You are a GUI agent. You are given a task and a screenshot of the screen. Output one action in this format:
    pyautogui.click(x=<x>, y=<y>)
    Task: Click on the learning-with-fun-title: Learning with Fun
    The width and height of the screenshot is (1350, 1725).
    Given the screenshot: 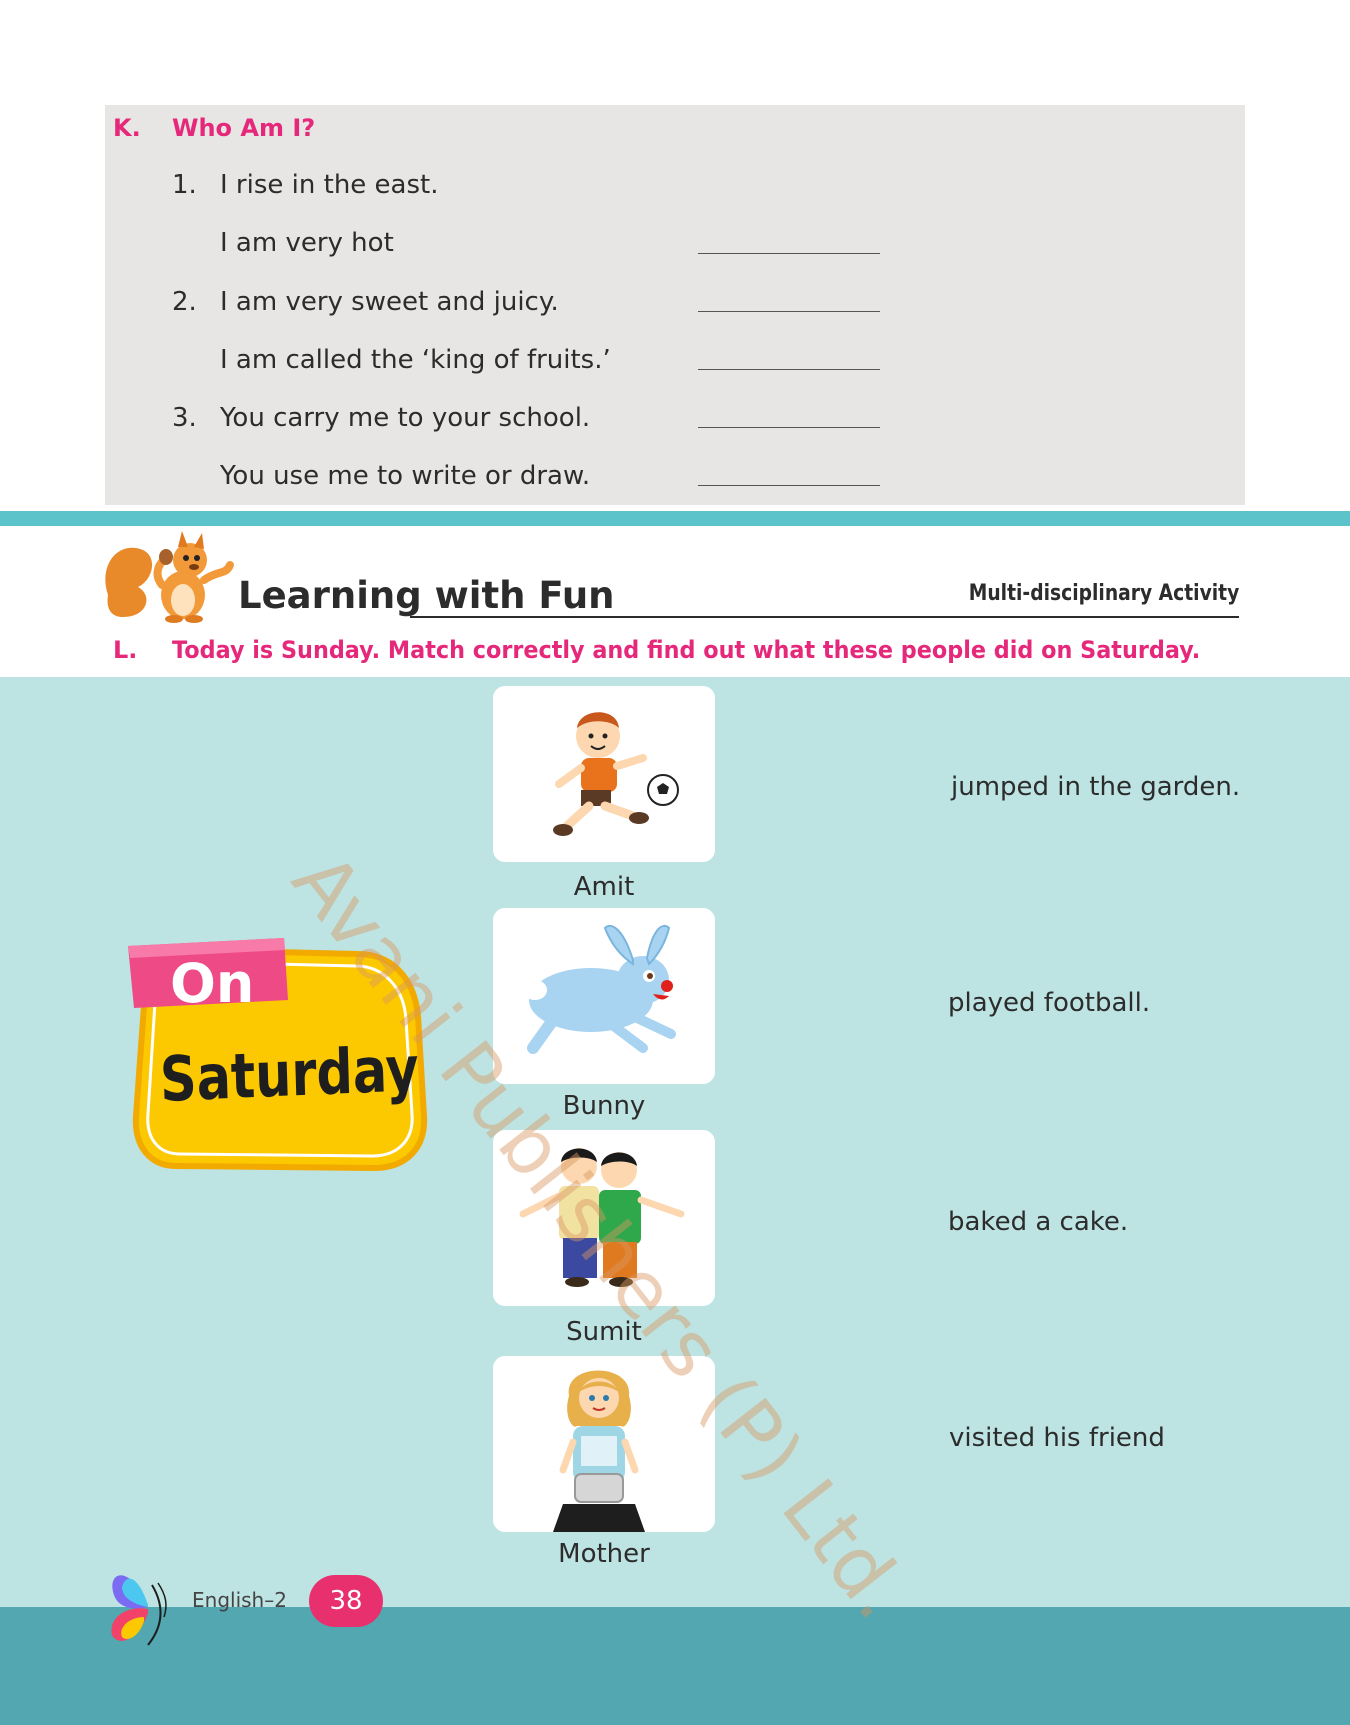 What is the action you would take?
    pyautogui.click(x=426, y=595)
    